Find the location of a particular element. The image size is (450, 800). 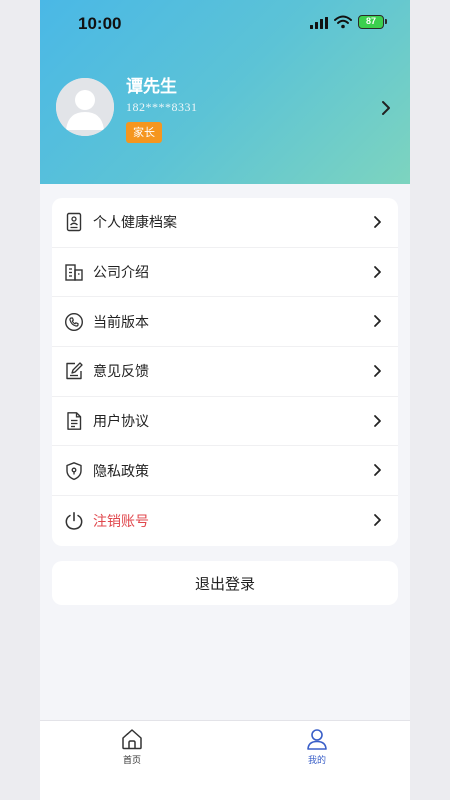

health-record-icon is located at coordinates (74, 222).